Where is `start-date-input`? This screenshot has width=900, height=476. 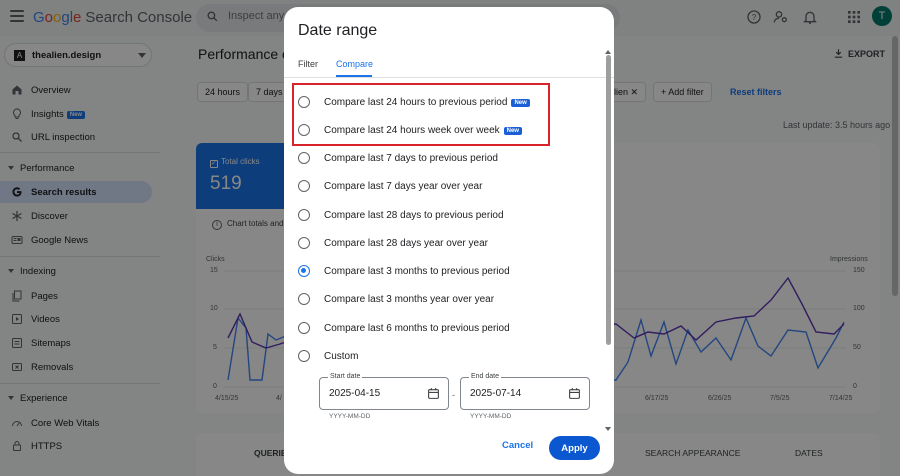
start-date-input is located at coordinates (374, 393).